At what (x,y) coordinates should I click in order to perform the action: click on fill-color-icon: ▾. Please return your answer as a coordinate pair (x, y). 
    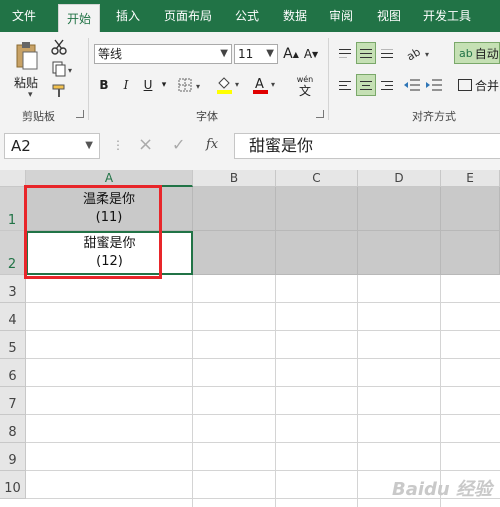
    Looking at the image, I should click on (229, 85).